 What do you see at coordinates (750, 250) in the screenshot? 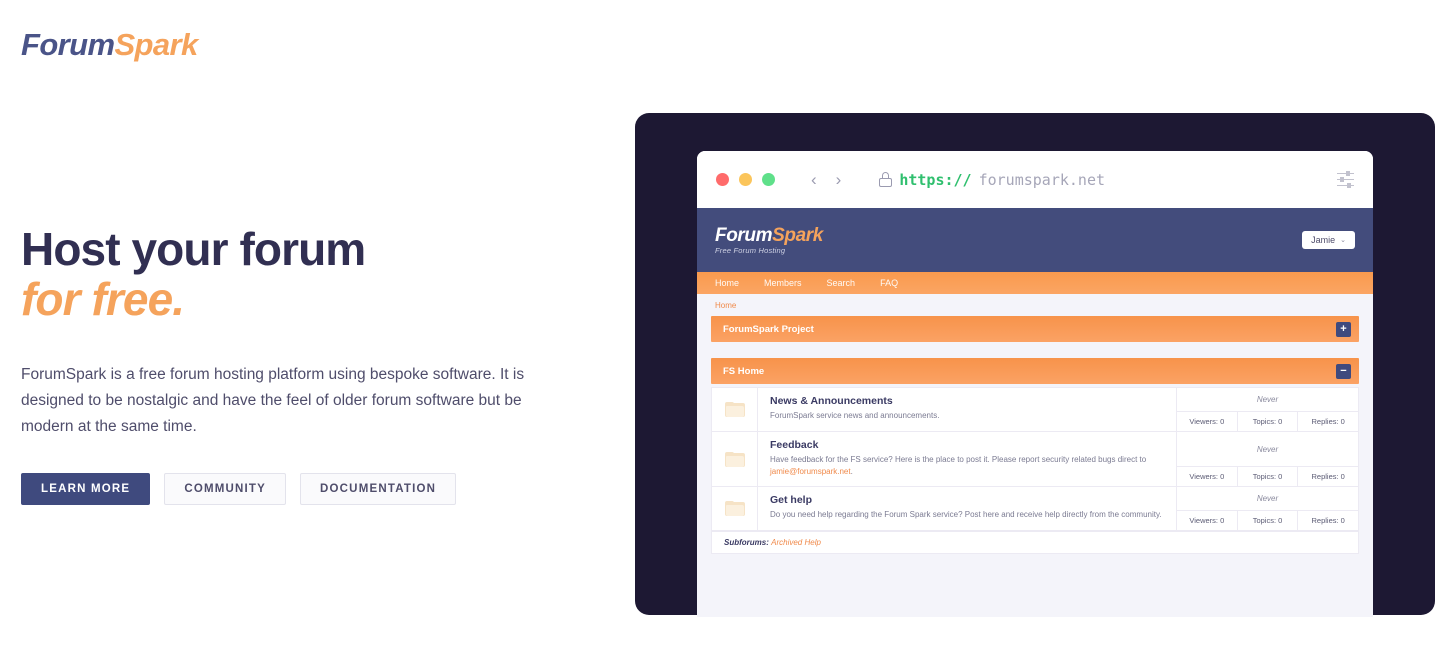
I see `forum-tagline: Free Forum Hosting` at bounding box center [750, 250].